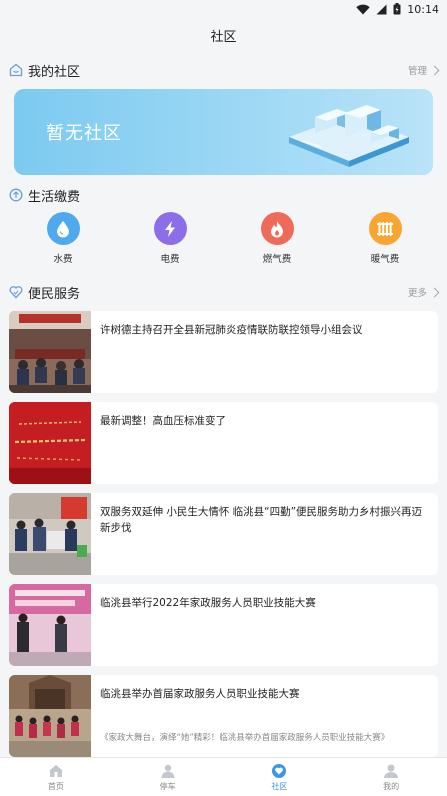  What do you see at coordinates (245, 738) in the screenshot?
I see `news-subtitle: 《家政大舞台，演绎“她”精彩！临洮县举办首届家政服务人员职业技能大赛》` at bounding box center [245, 738].